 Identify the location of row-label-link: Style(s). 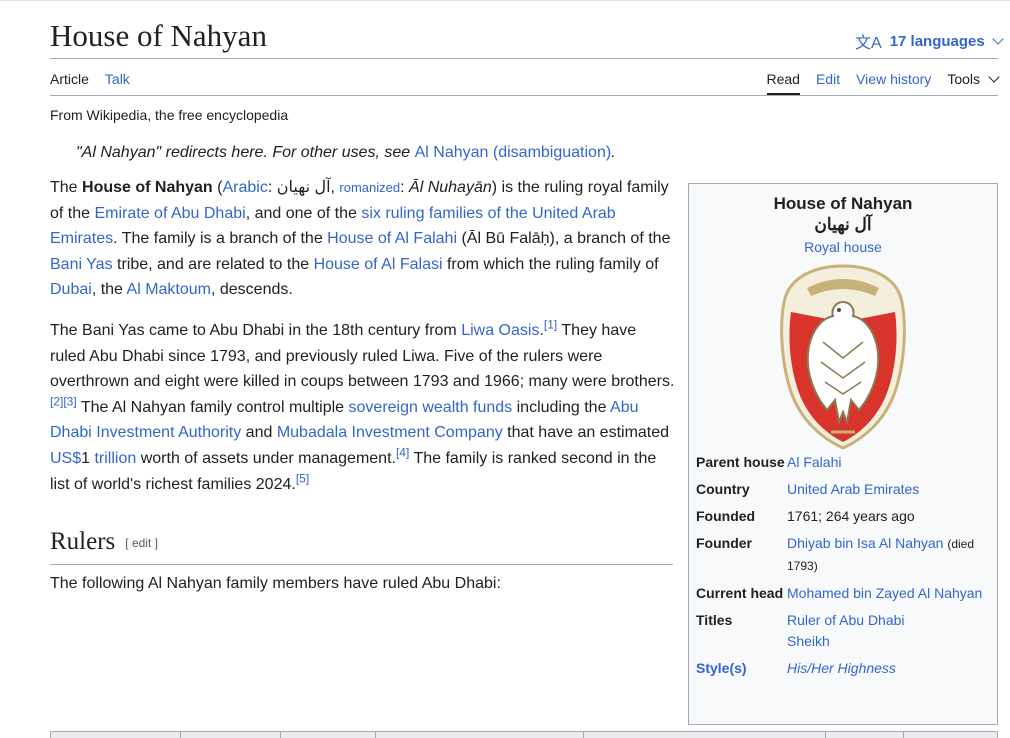
(741, 668).